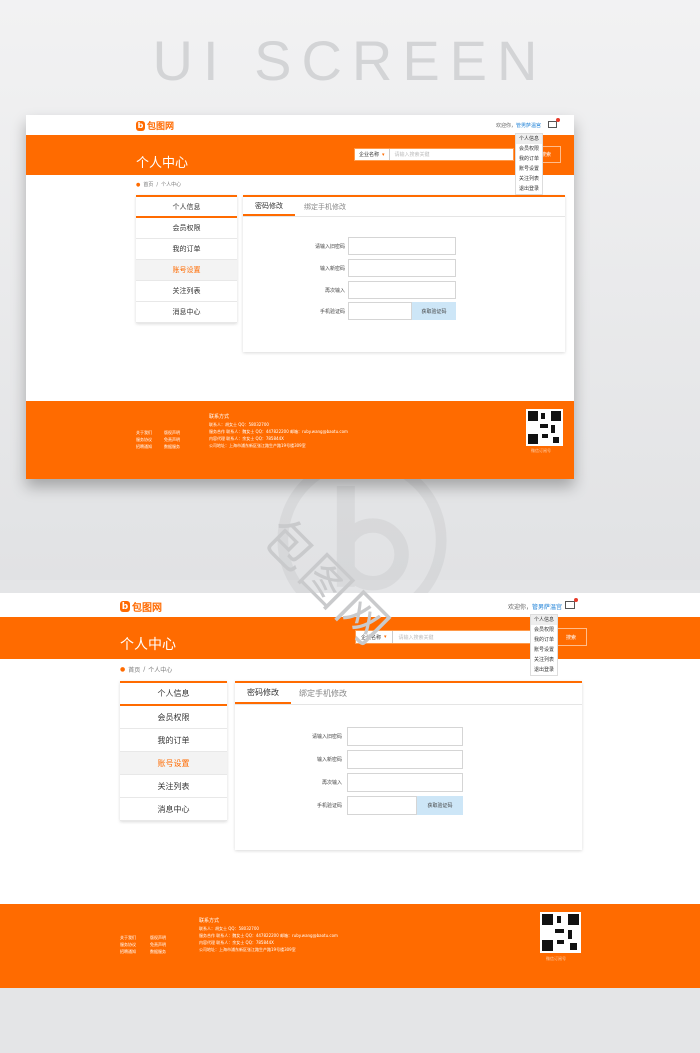  Describe the element at coordinates (148, 645) in the screenshot. I see `page-title: 个人中心` at that location.